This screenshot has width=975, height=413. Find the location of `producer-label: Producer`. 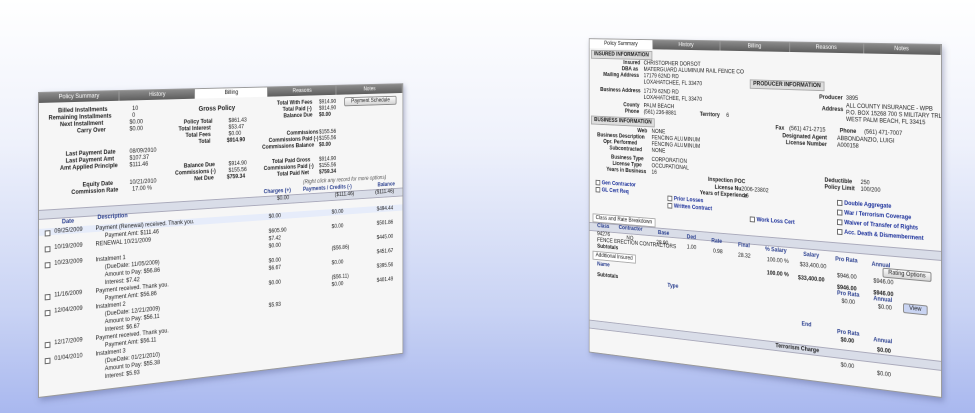

producer-label: Producer is located at coordinates (831, 98).